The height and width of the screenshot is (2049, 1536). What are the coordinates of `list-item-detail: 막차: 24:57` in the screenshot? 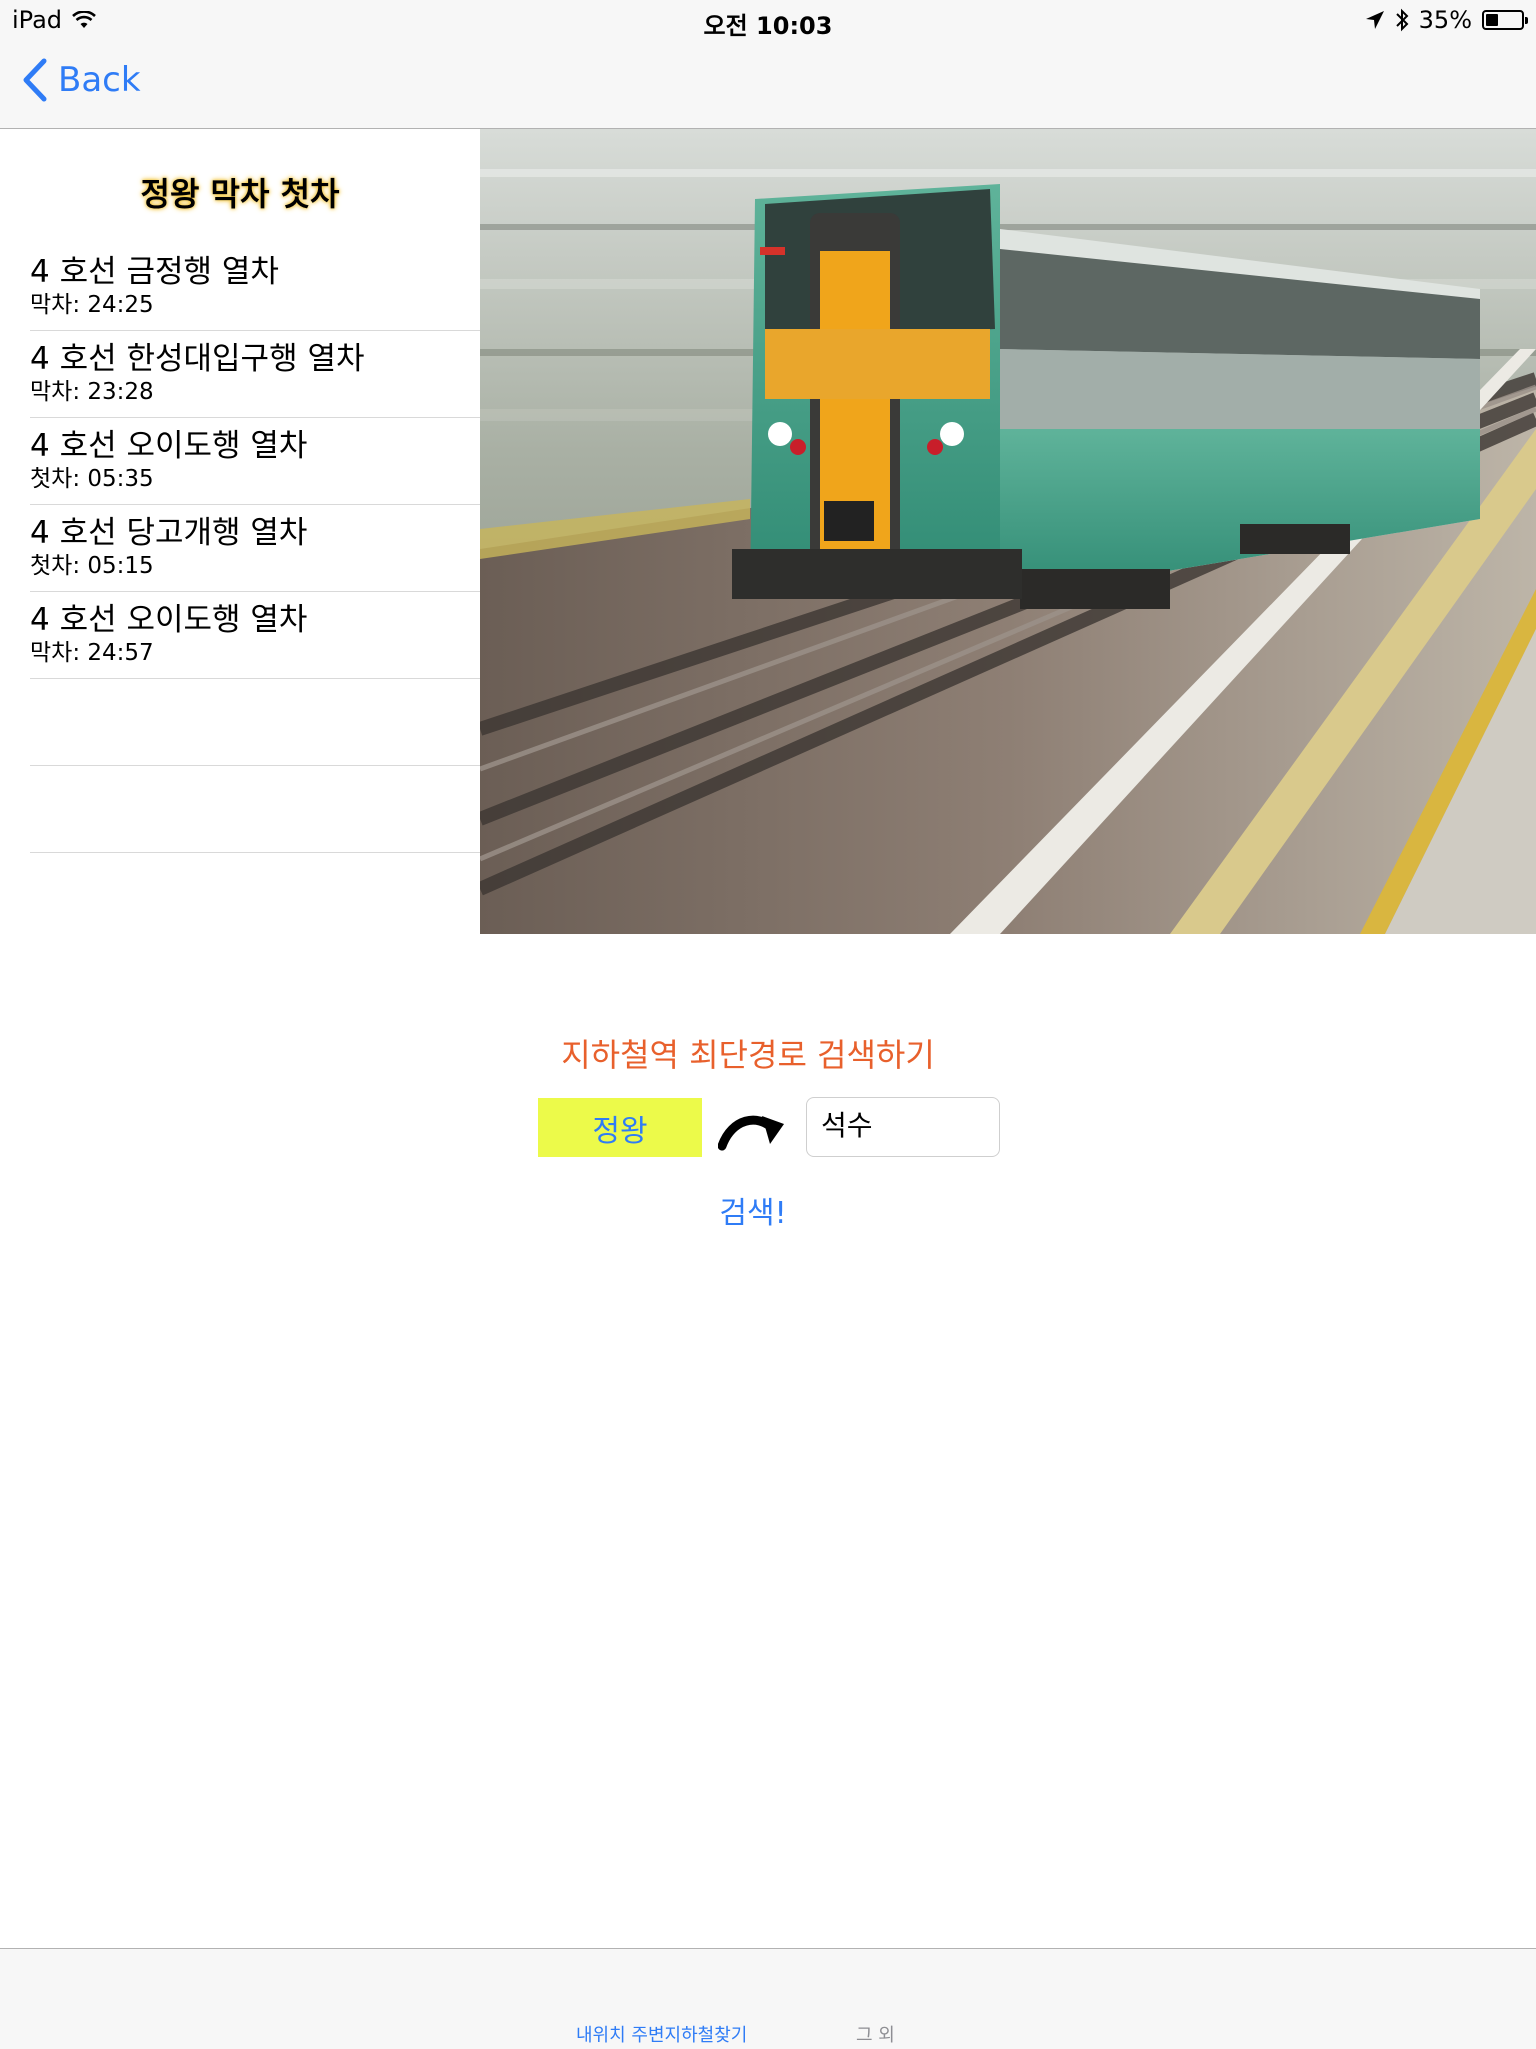 It's located at (92, 653).